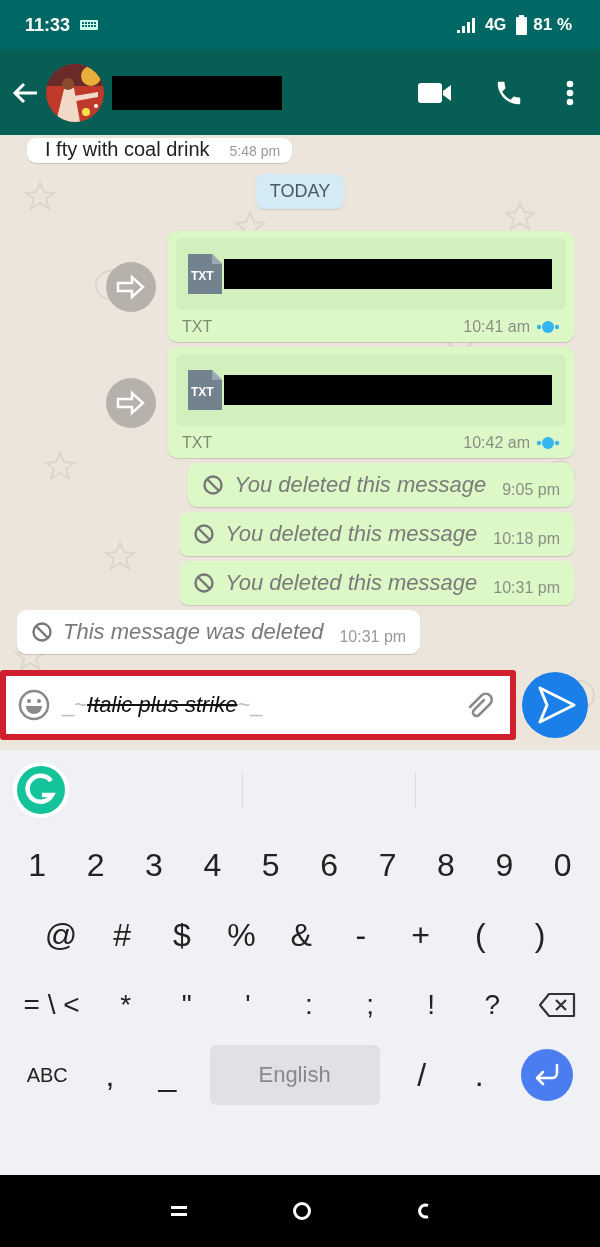 This screenshot has height=1247, width=600. What do you see at coordinates (547, 1075) in the screenshot?
I see `enter-button` at bounding box center [547, 1075].